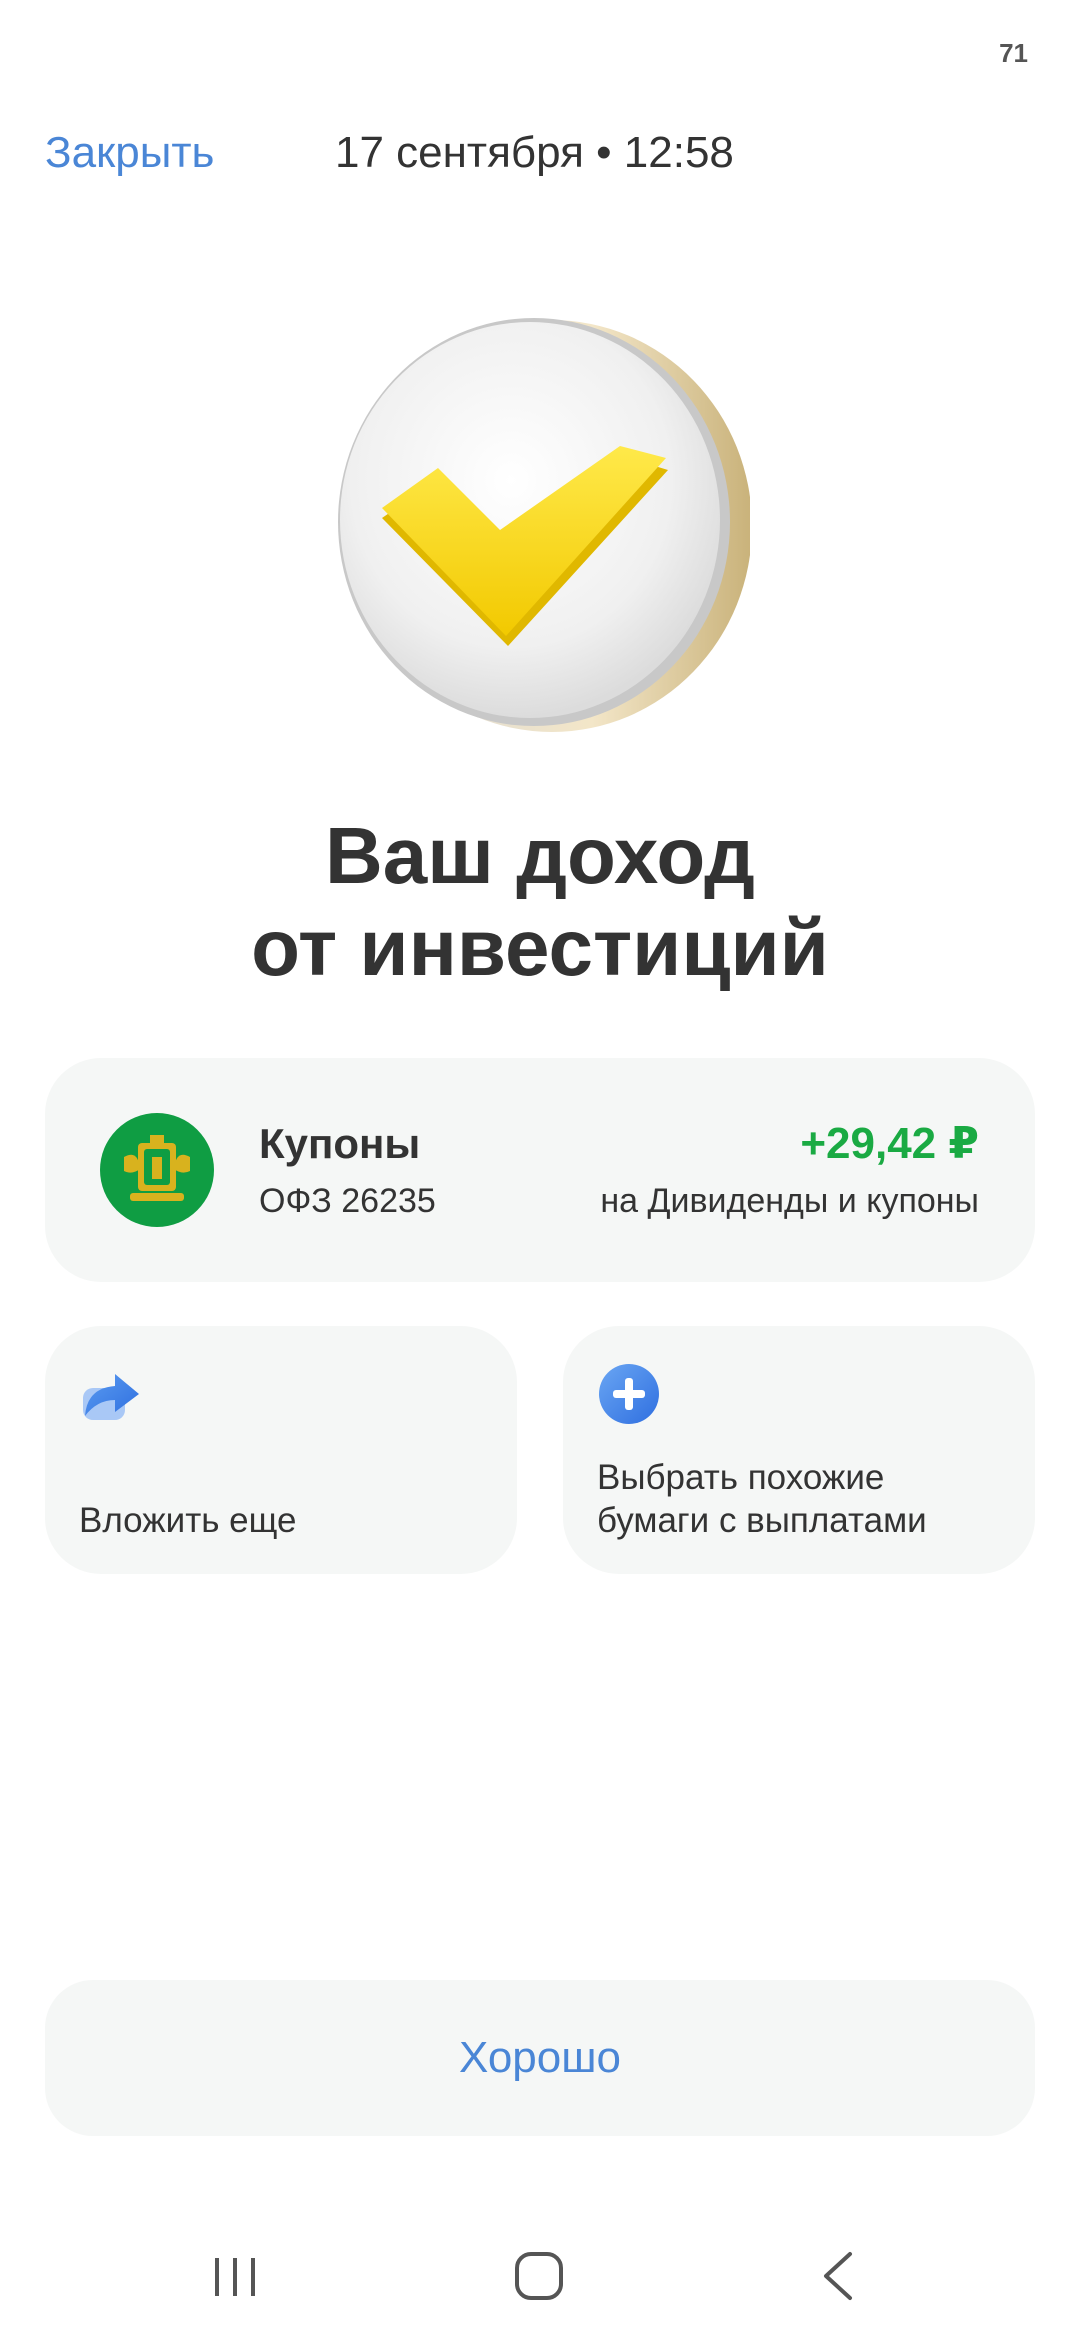  I want to click on ok-button: Хорошо, so click(540, 2058).